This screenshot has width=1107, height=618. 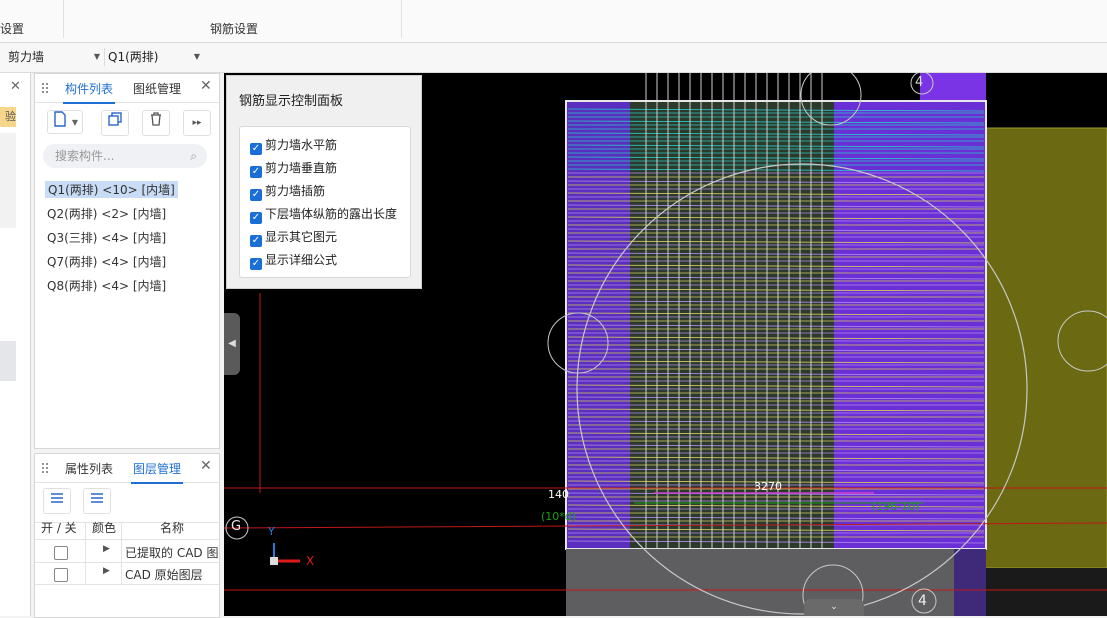 I want to click on component-panel-tabs: 构件列表 图纸管理 ✕, so click(x=127, y=89).